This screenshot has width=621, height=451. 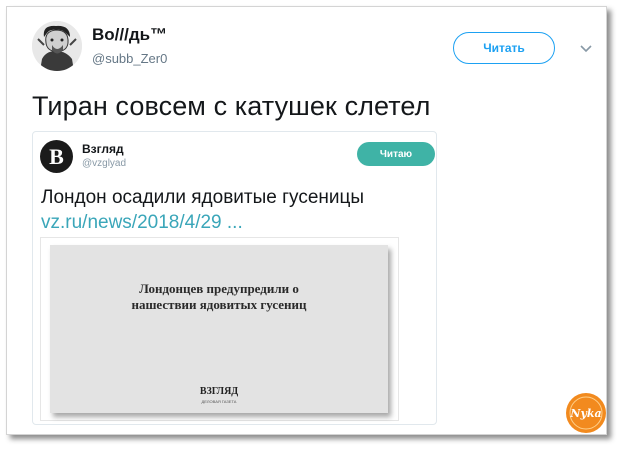 What do you see at coordinates (586, 49) in the screenshot?
I see `chevron-down-icon` at bounding box center [586, 49].